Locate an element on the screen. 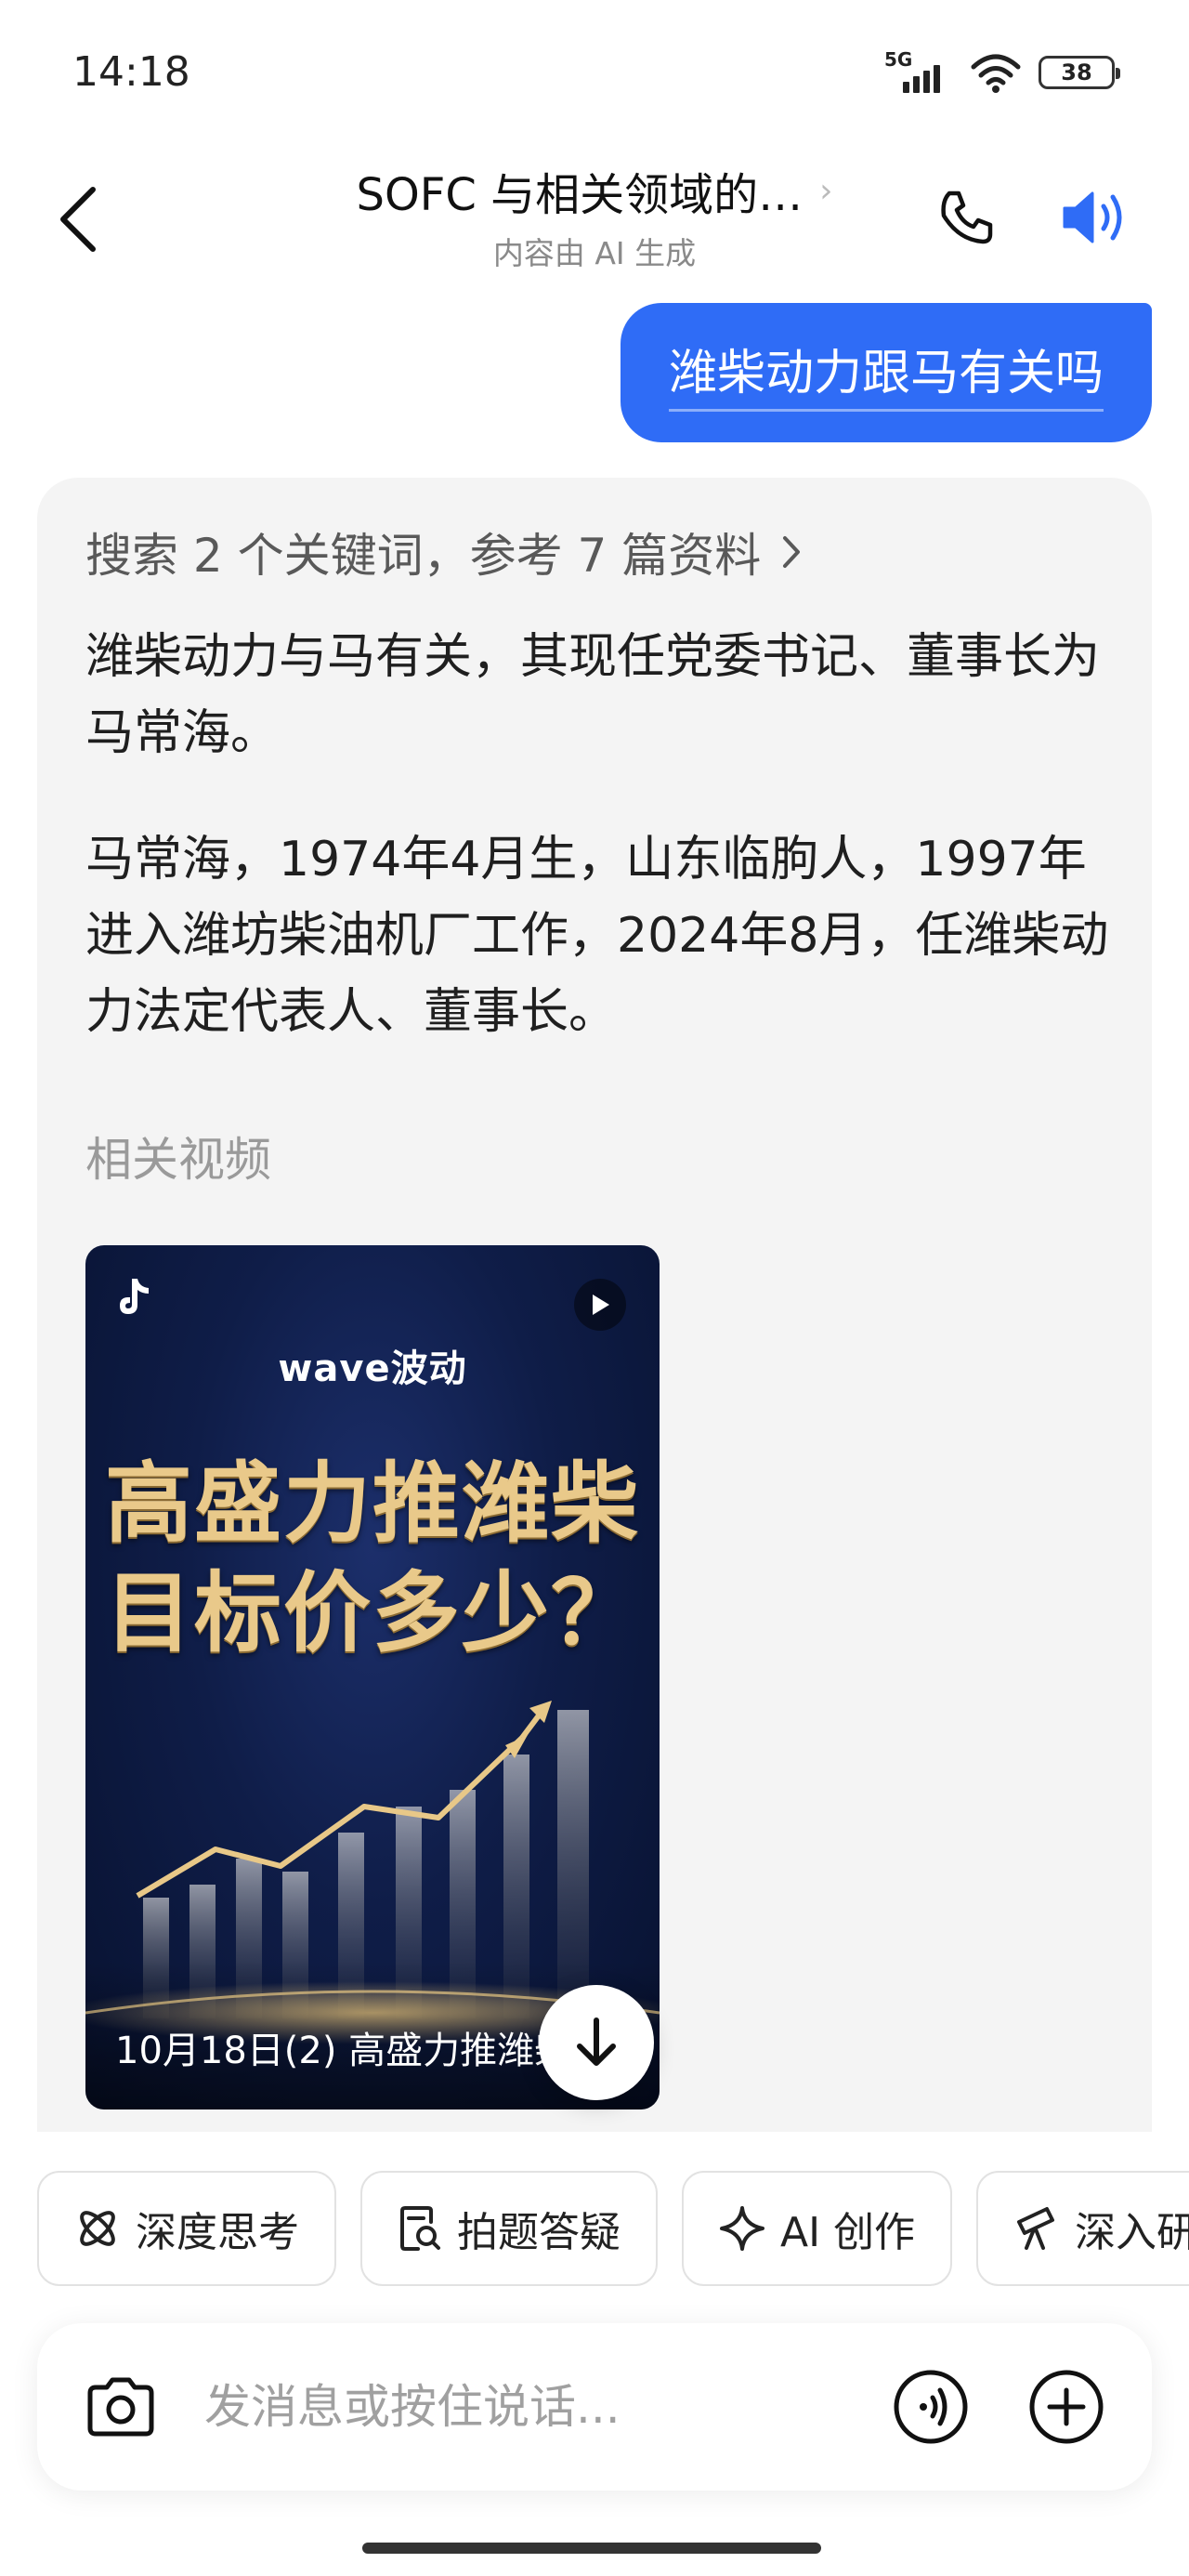 The width and height of the screenshot is (1189, 2576). chip-deep-research: 深入研究 is located at coordinates (1082, 2228).